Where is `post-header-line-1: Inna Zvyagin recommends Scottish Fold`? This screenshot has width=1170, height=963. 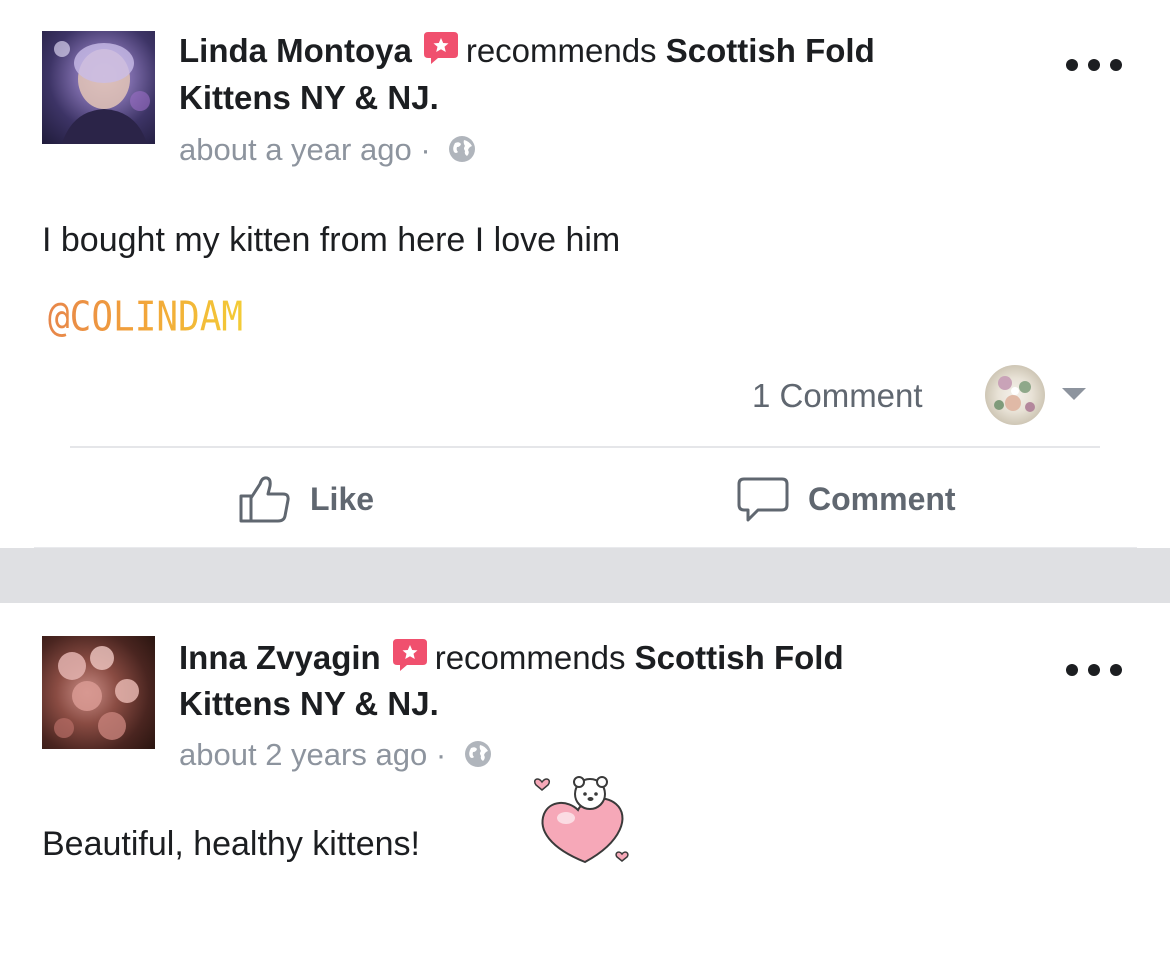
post-header-line-1: Inna Zvyagin recommends Scottish Fold is located at coordinates (511, 658).